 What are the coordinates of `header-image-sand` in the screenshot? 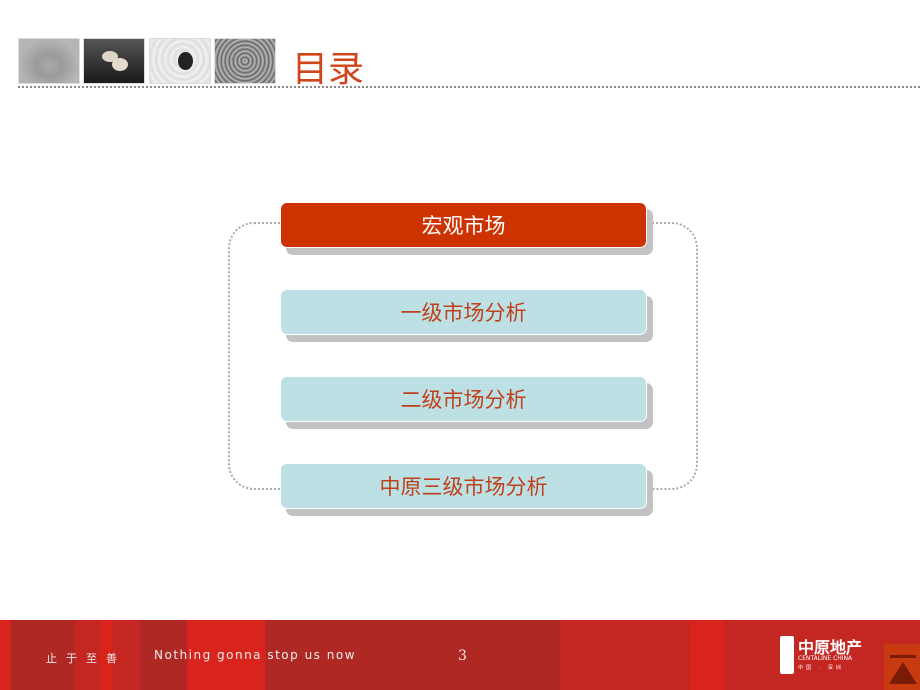 It's located at (49, 61).